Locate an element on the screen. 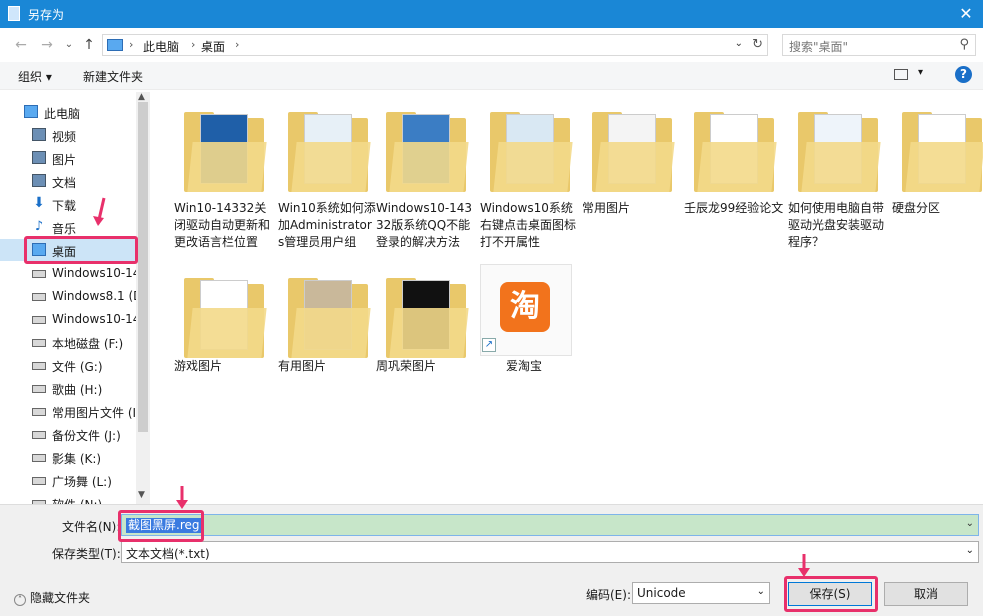  sidebar-item-drive-d: Windows8.1 (D is located at coordinates (71, 296).